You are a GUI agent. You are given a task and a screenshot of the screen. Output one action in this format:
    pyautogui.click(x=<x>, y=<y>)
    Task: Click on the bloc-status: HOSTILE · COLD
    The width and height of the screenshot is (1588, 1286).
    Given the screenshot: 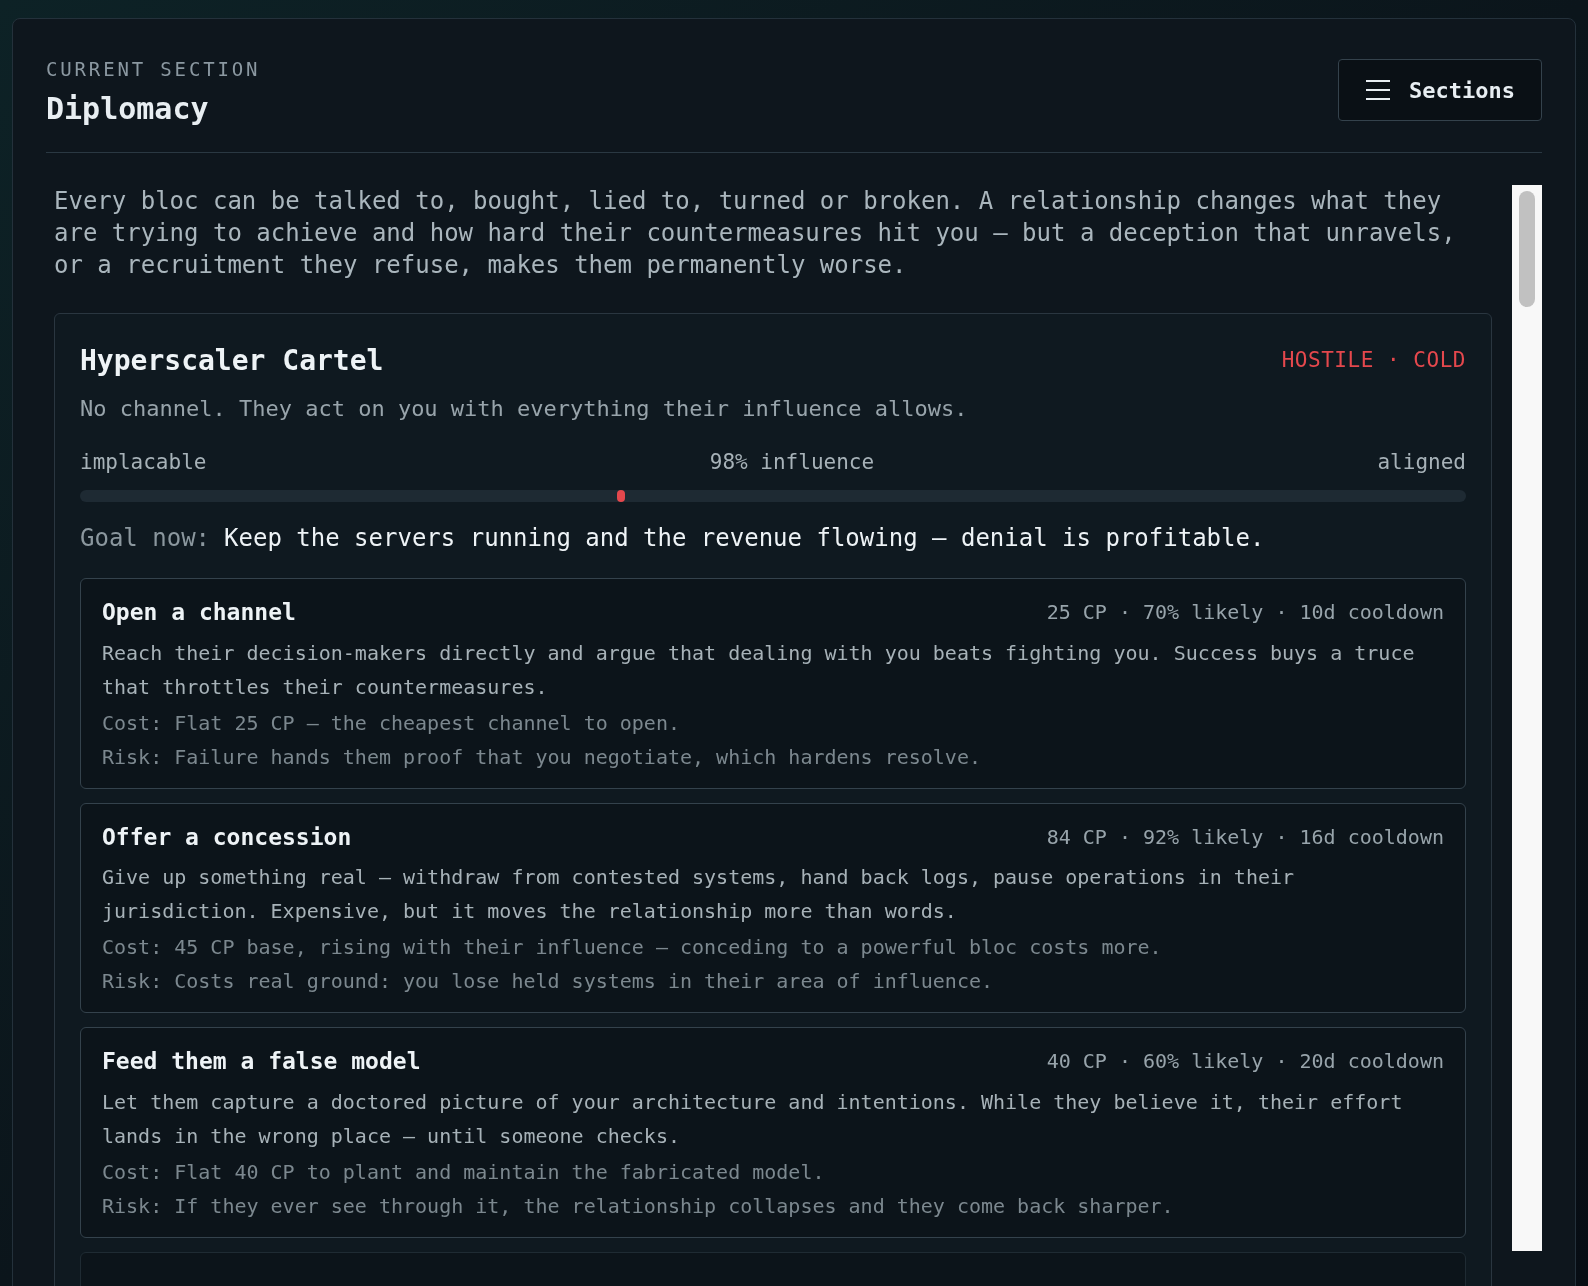 What is the action you would take?
    pyautogui.click(x=1373, y=360)
    